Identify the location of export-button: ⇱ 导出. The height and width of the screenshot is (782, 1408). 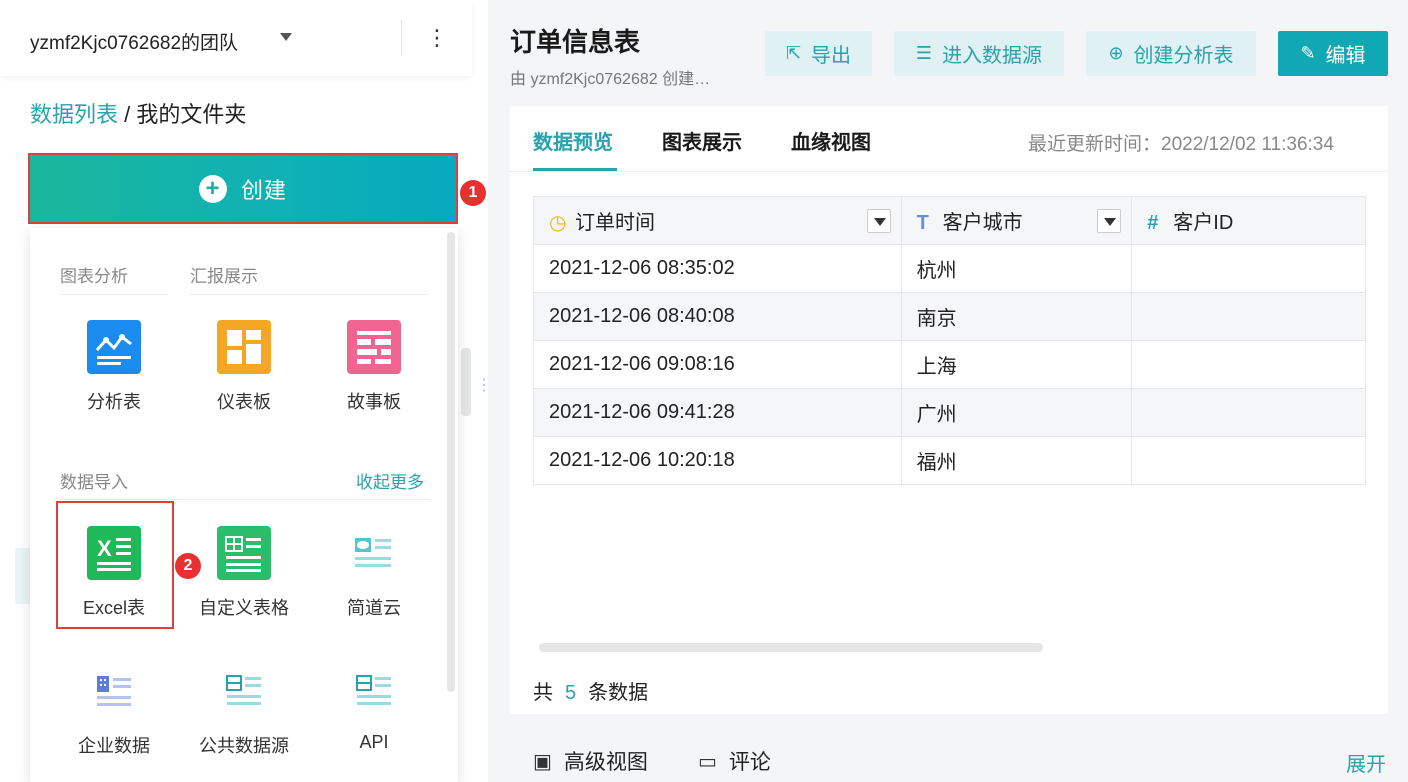
(818, 53).